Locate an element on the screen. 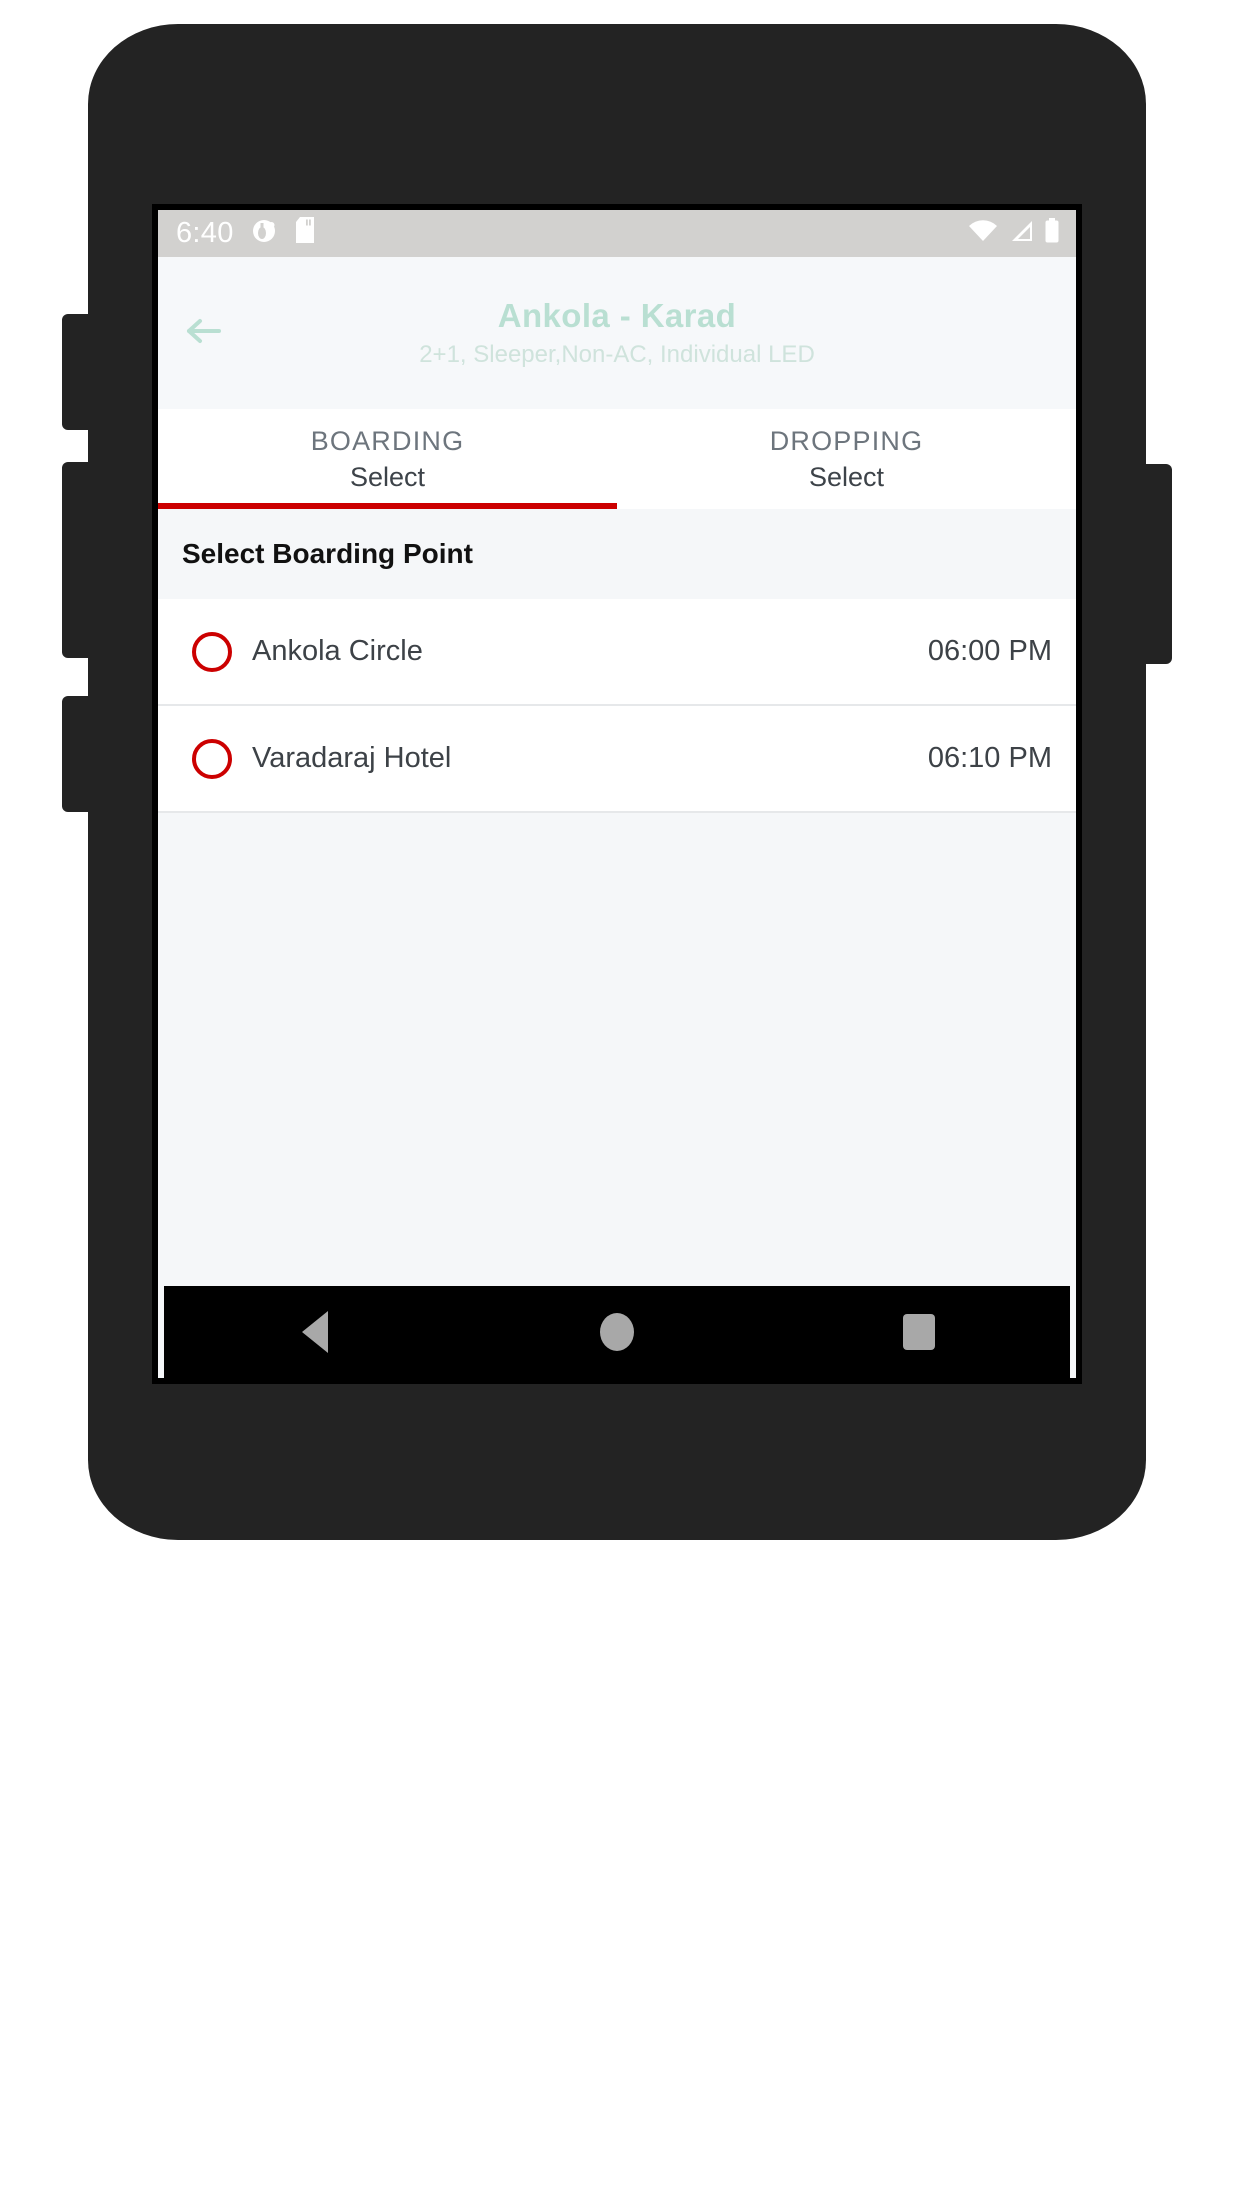 Image resolution: width=1242 pixels, height=2208 pixels. nav-home-button is located at coordinates (617, 1332).